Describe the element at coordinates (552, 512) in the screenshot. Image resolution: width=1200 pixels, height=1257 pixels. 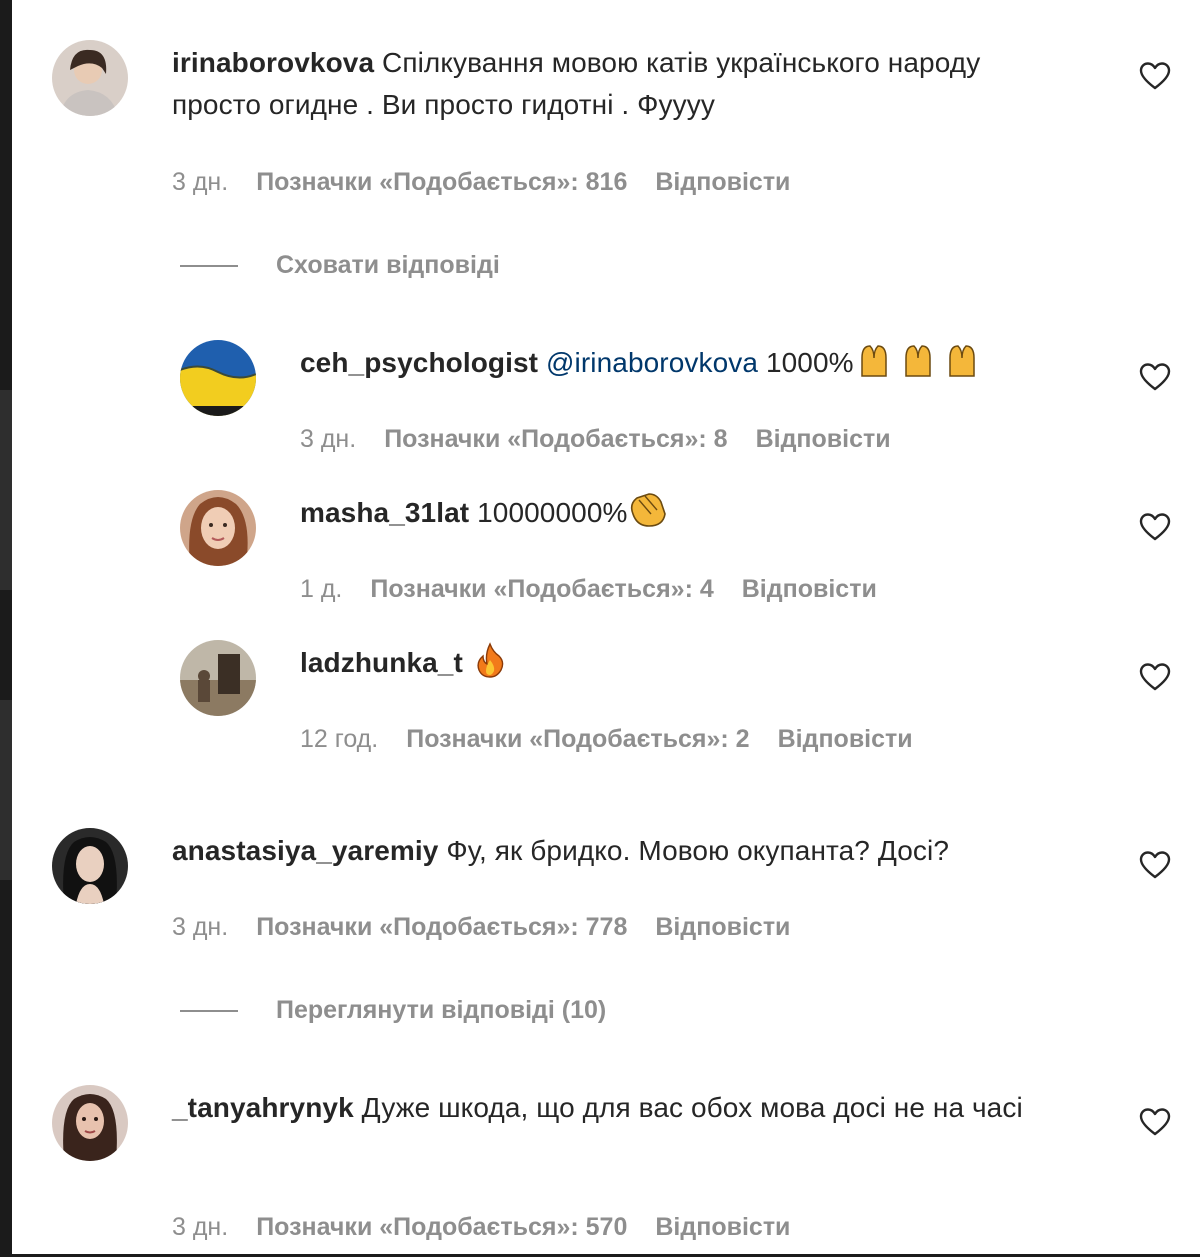
I see `reply-text: 10000000%` at that location.